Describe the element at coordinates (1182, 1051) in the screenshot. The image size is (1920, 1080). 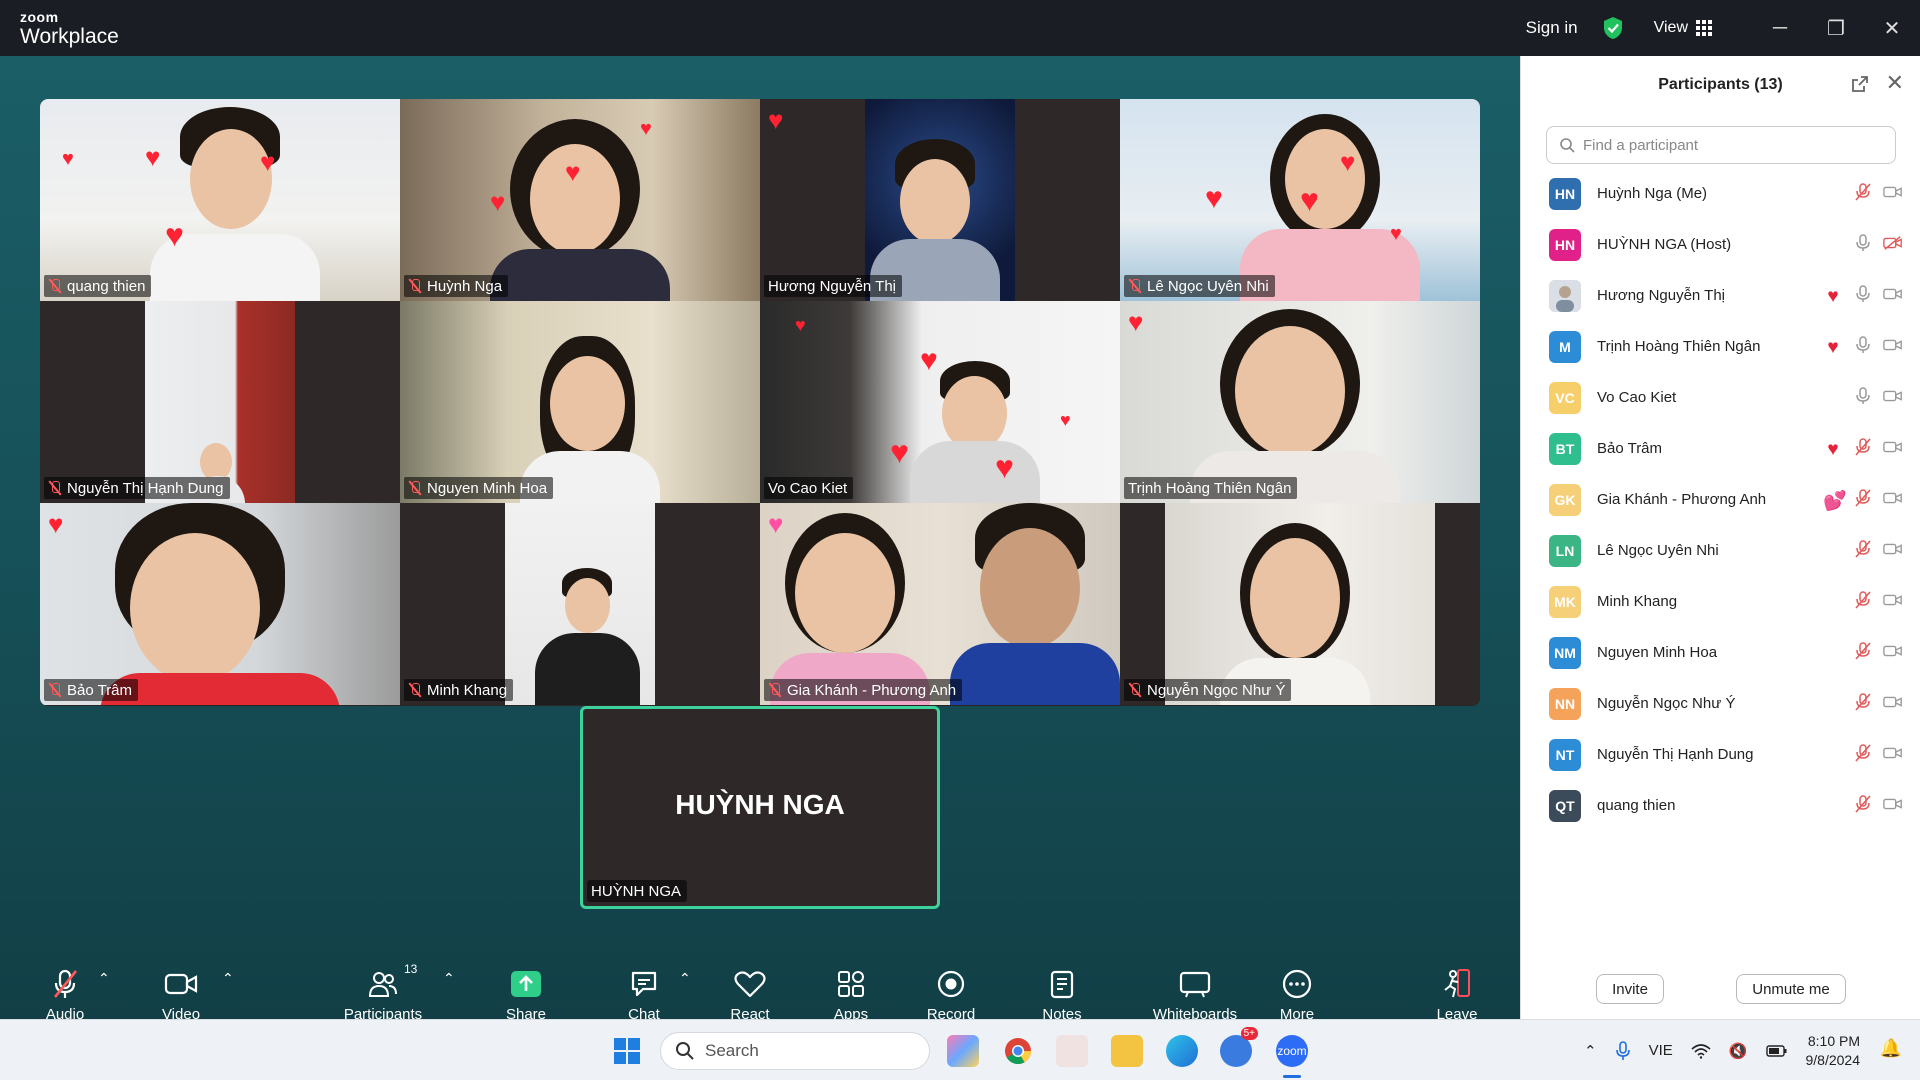
I see `edge-icon` at that location.